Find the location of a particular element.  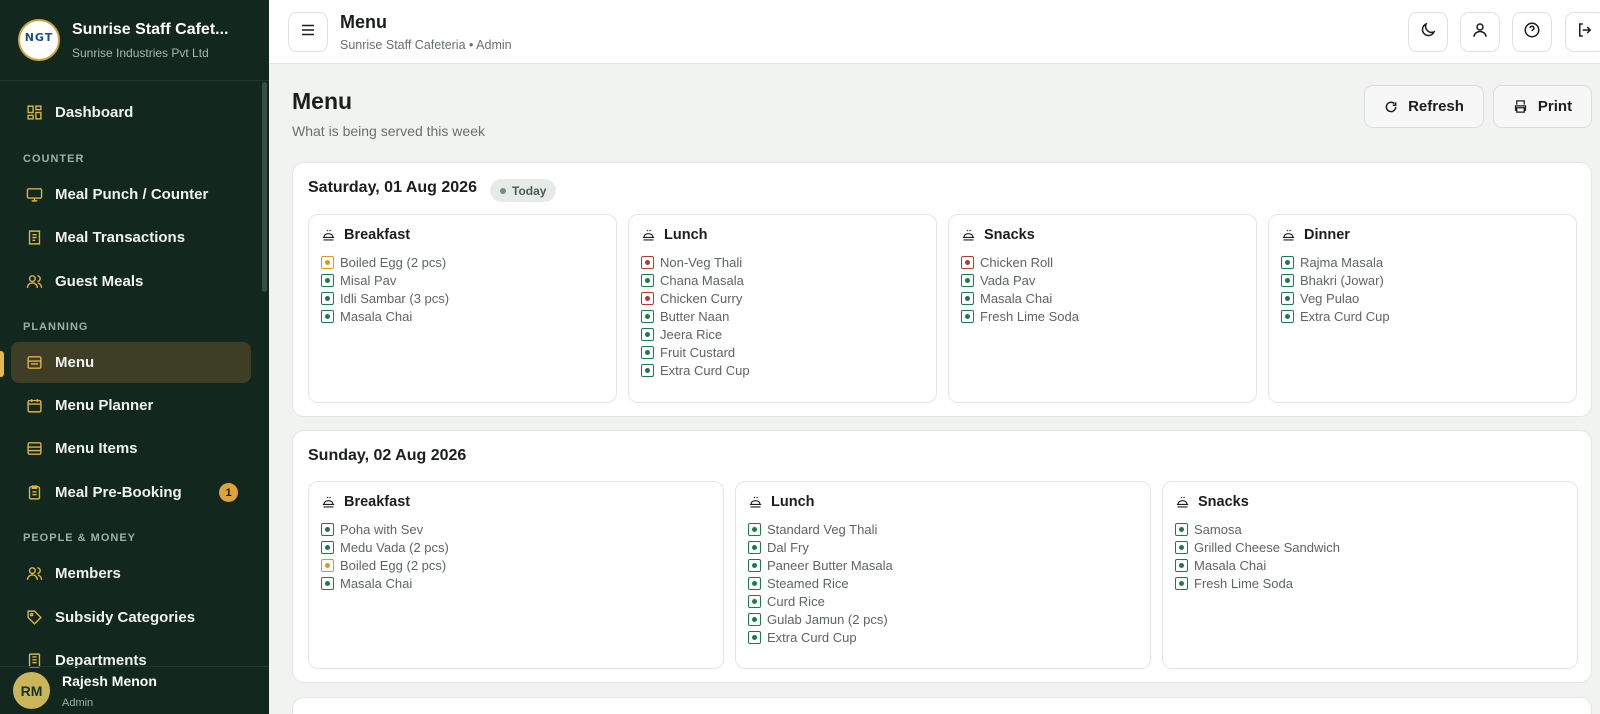

user-icon is located at coordinates (1480, 32).